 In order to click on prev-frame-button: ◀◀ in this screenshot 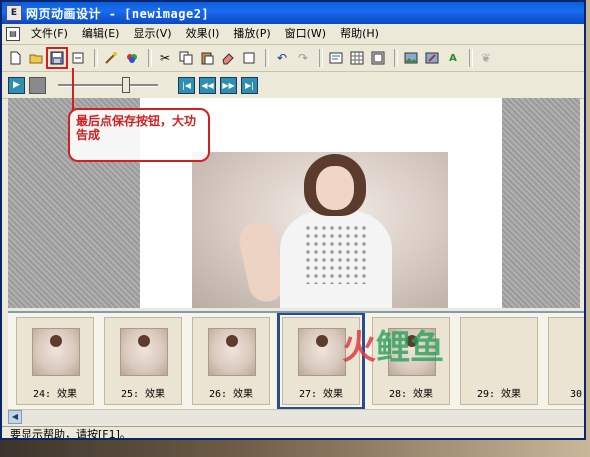, I will do `click(207, 85)`.